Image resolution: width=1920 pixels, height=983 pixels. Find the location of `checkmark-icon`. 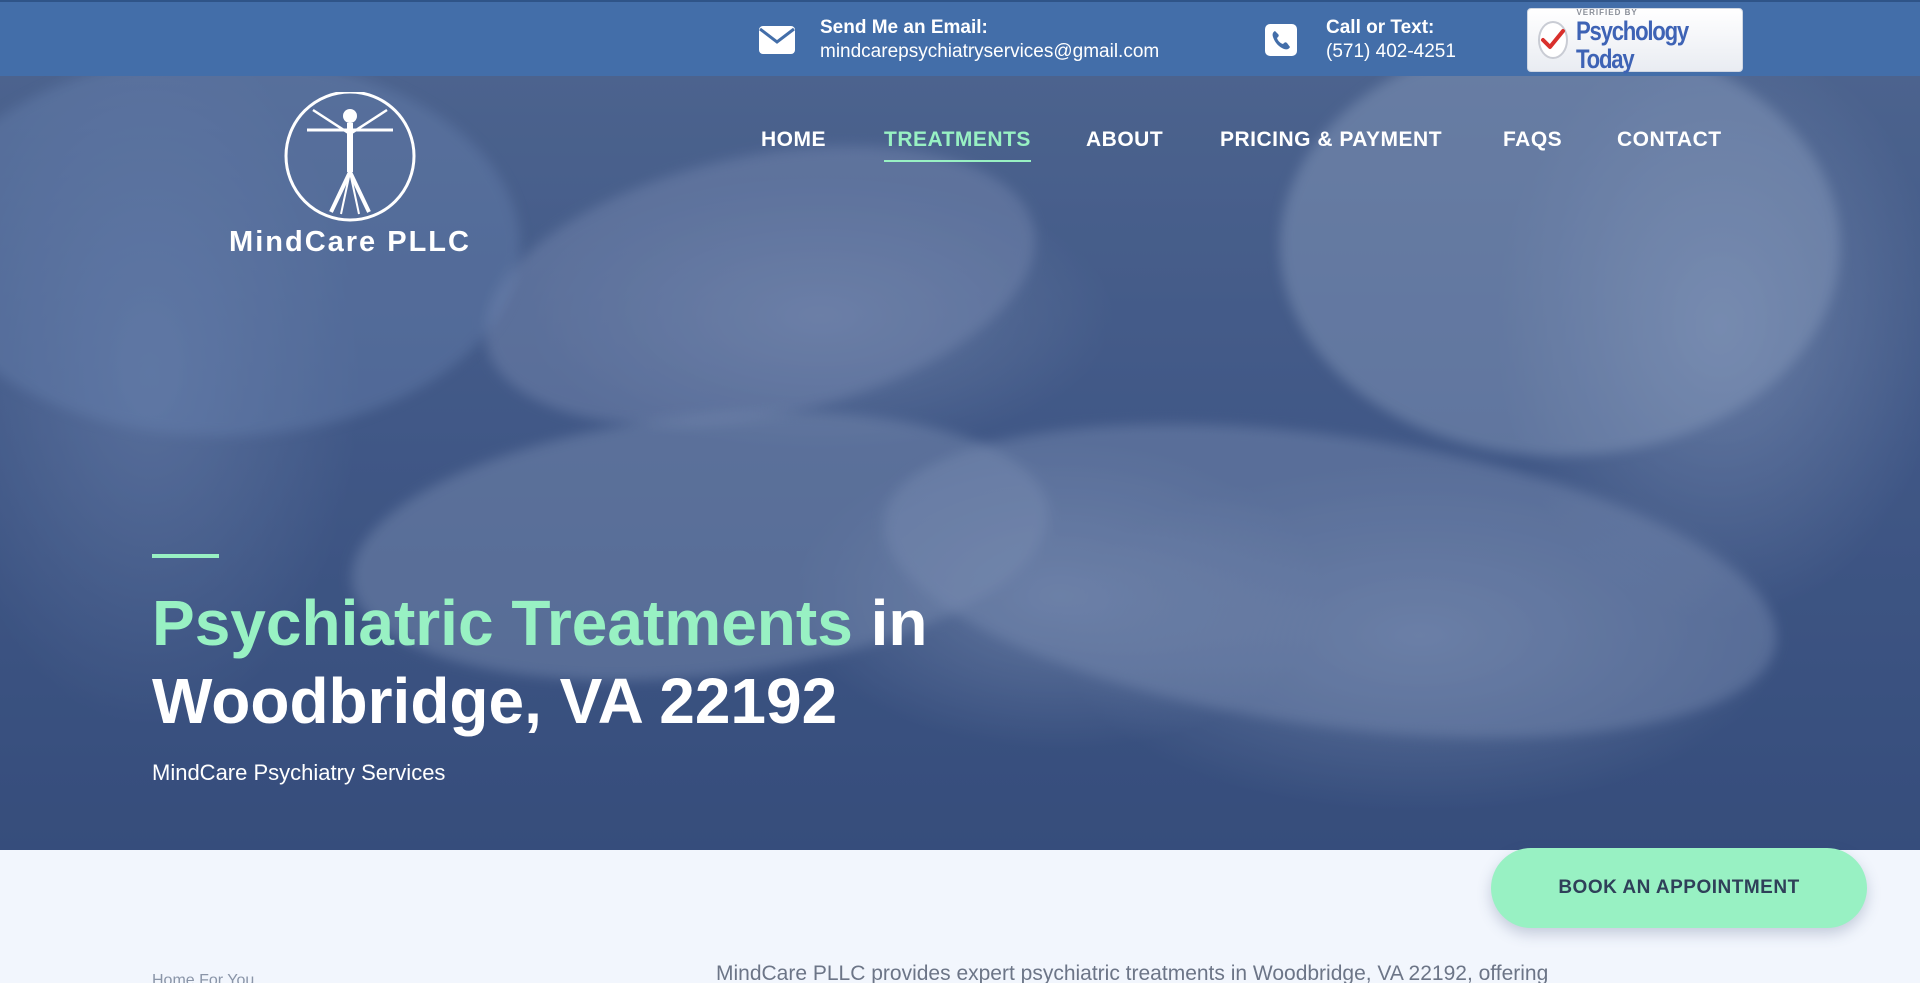

checkmark-icon is located at coordinates (1553, 40).